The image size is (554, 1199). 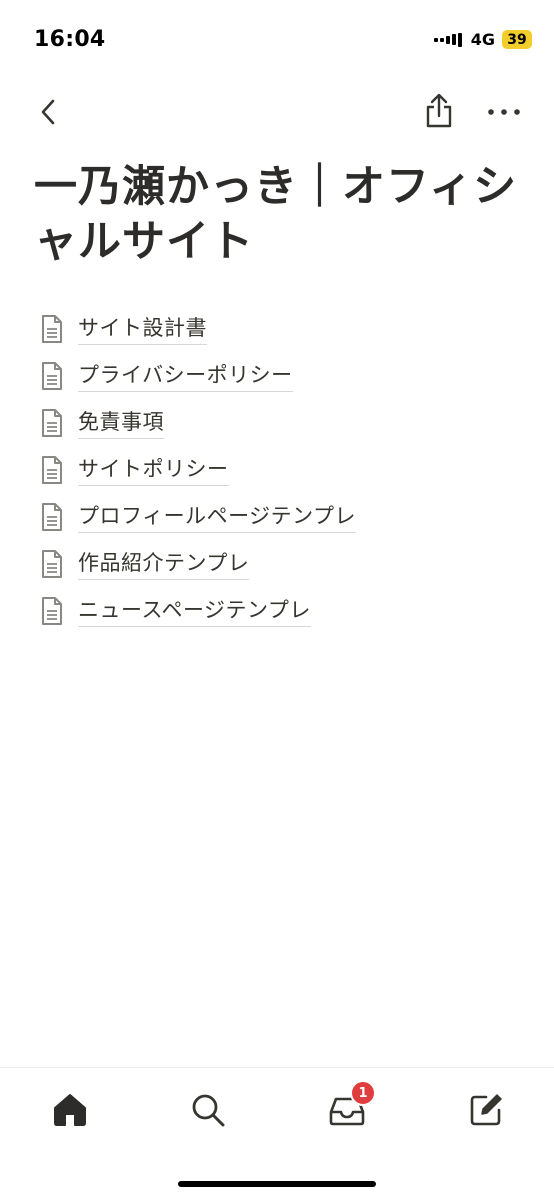 I want to click on status-time: 16:04, so click(x=70, y=39).